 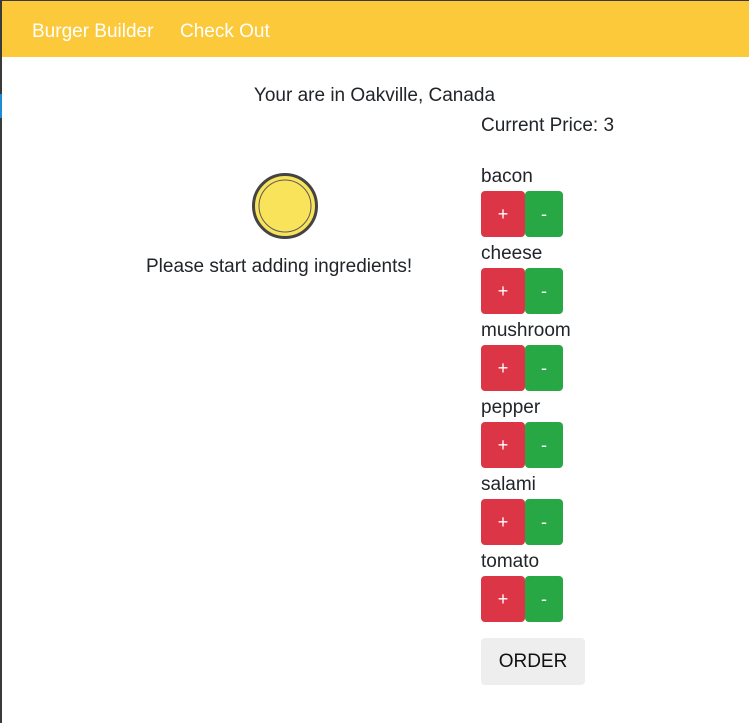 What do you see at coordinates (503, 291) in the screenshot?
I see `add-cheese-button: +` at bounding box center [503, 291].